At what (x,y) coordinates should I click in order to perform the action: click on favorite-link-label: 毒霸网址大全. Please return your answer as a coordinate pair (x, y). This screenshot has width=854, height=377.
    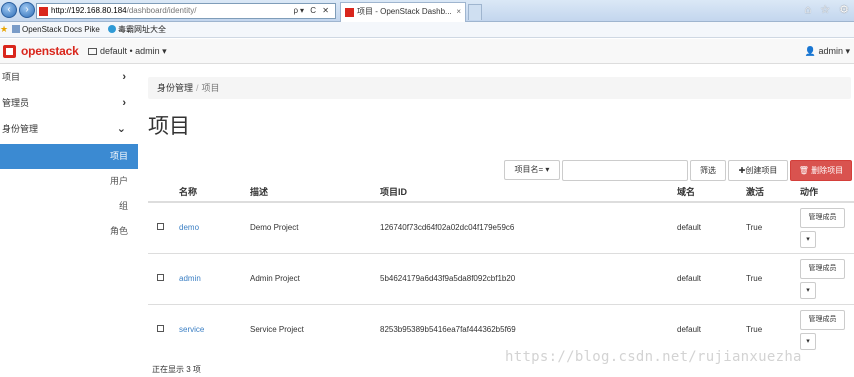
    Looking at the image, I should click on (142, 29).